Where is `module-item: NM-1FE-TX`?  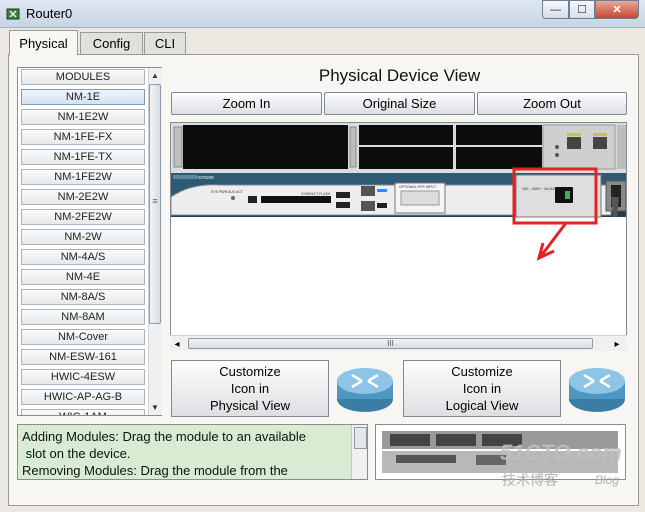 module-item: NM-1FE-TX is located at coordinates (83, 157).